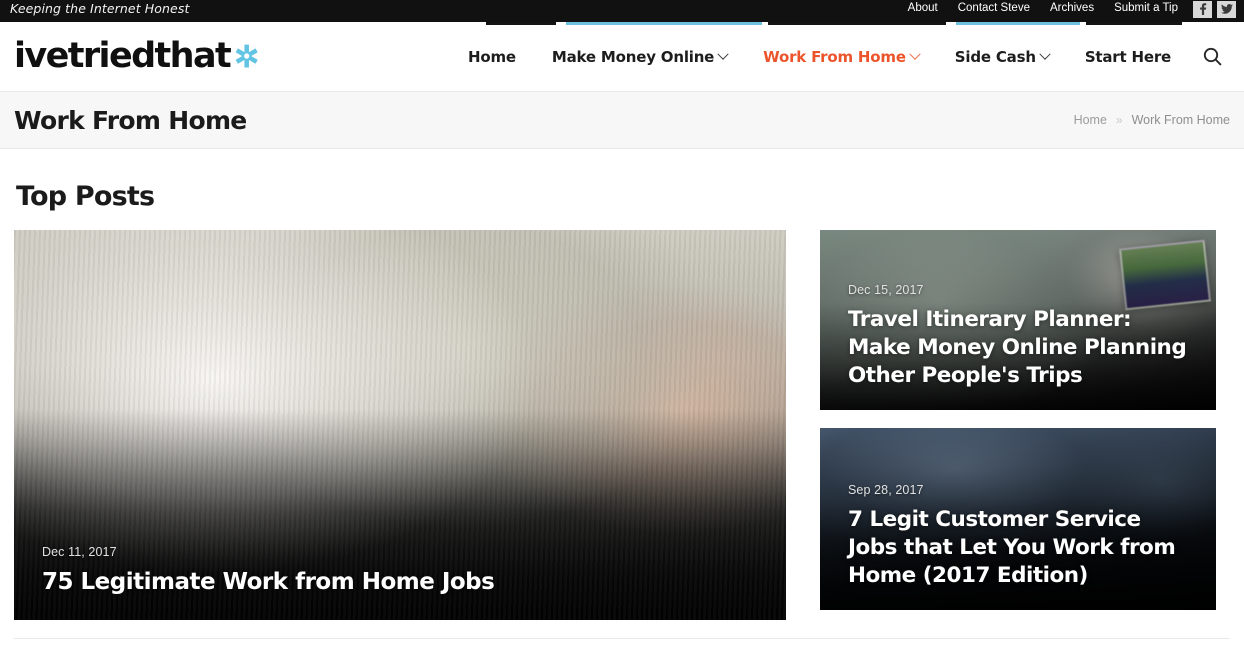  I want to click on site-logo: ivetriedthat ✲, so click(136, 56).